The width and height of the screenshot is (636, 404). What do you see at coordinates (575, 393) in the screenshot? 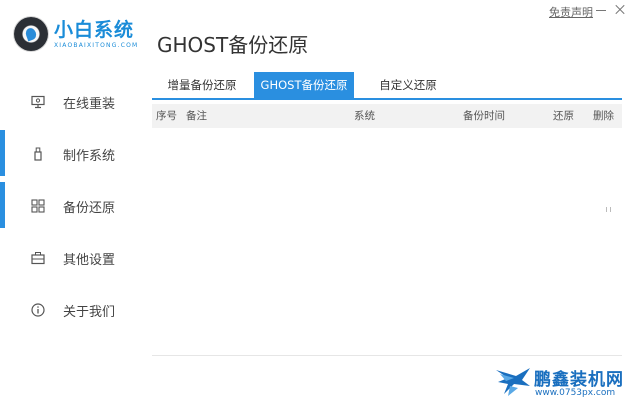
I see `watermark-url: www.0753px.com` at bounding box center [575, 393].